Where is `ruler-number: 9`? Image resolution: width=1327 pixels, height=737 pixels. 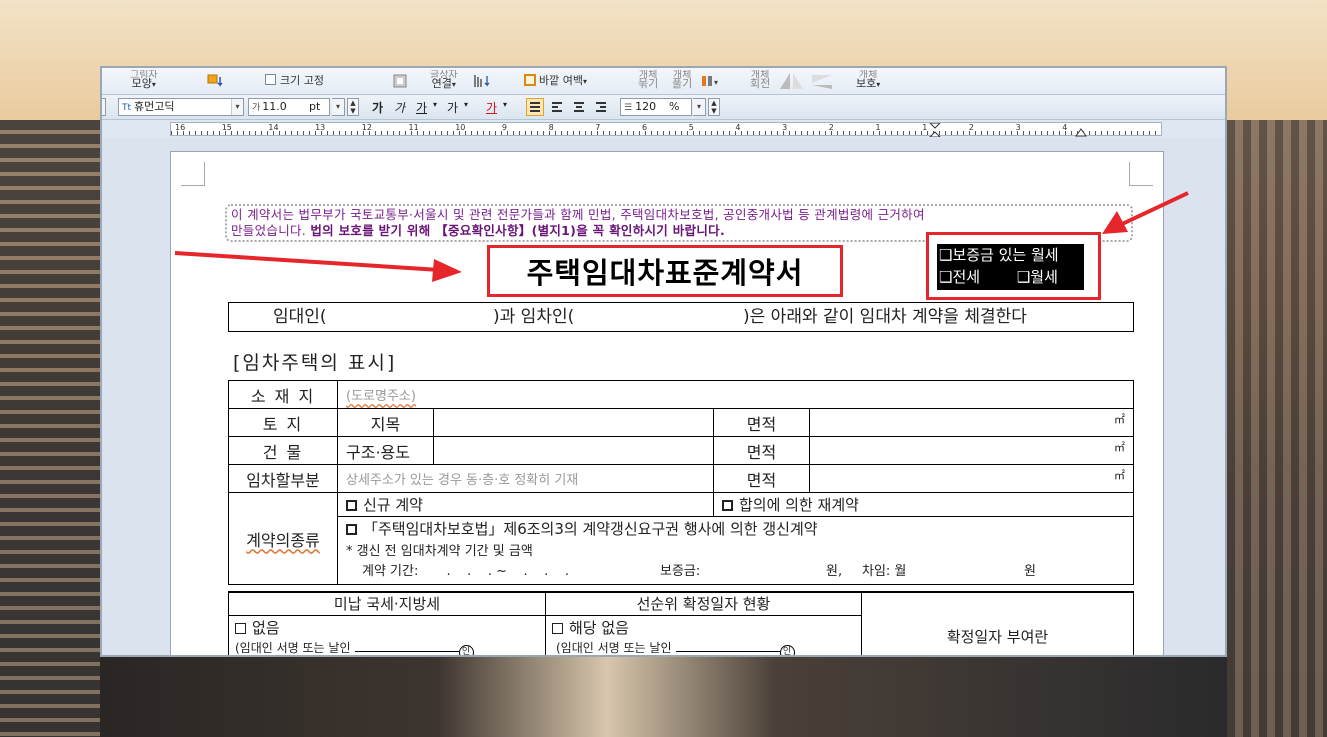
ruler-number: 9 is located at coordinates (504, 127).